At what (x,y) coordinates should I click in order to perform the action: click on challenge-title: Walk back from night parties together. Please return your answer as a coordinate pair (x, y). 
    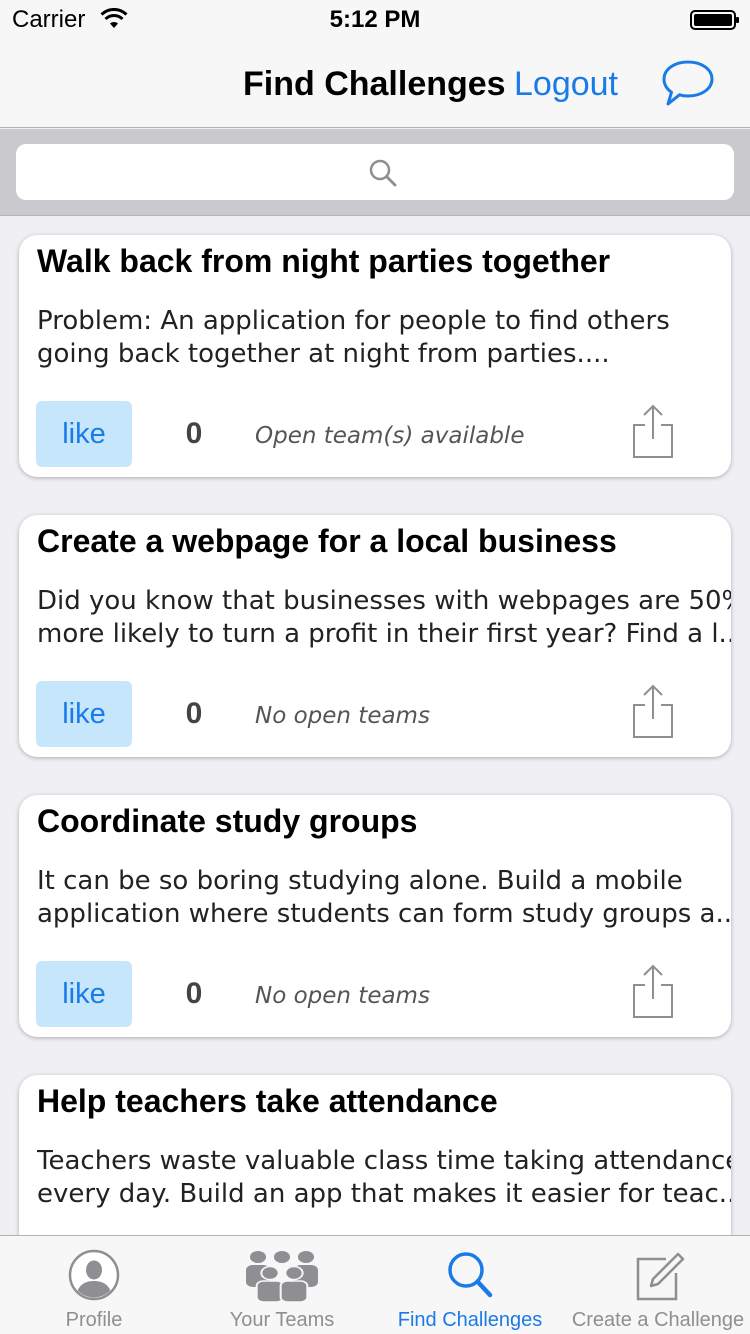
    Looking at the image, I should click on (324, 261).